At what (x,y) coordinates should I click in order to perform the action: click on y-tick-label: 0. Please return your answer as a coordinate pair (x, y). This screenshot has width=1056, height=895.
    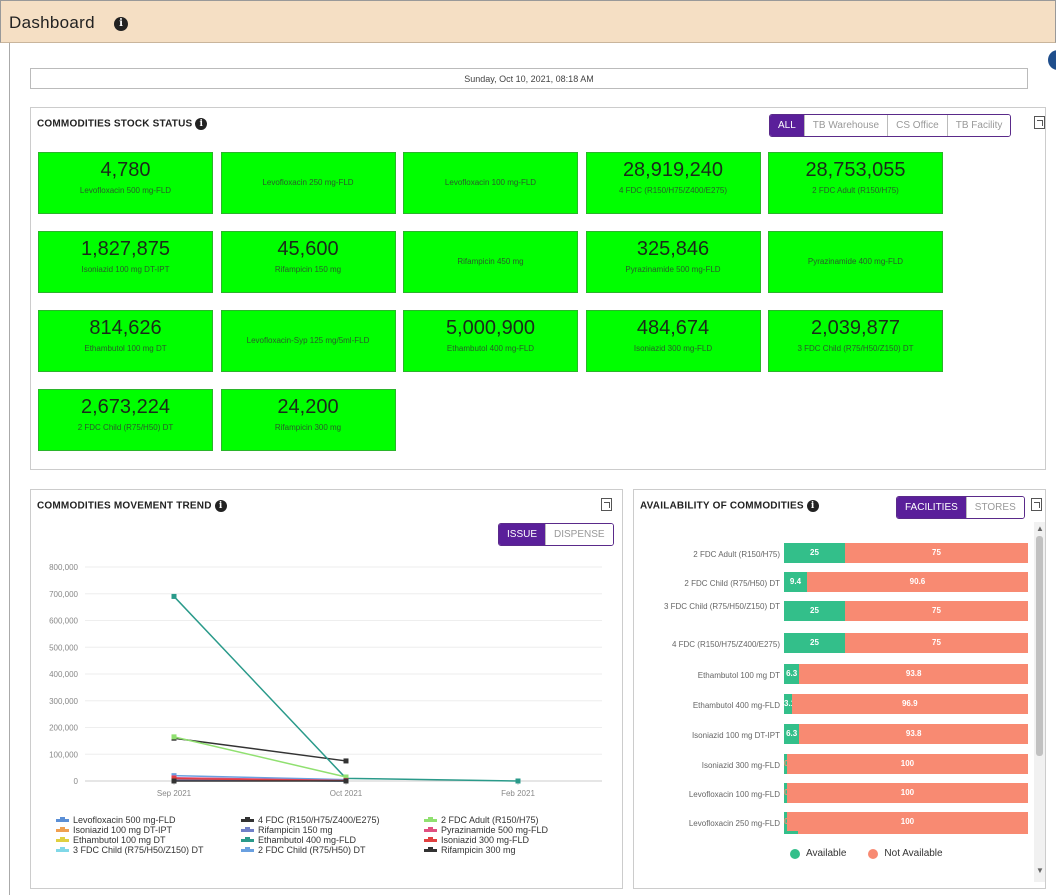
    Looking at the image, I should click on (76, 781).